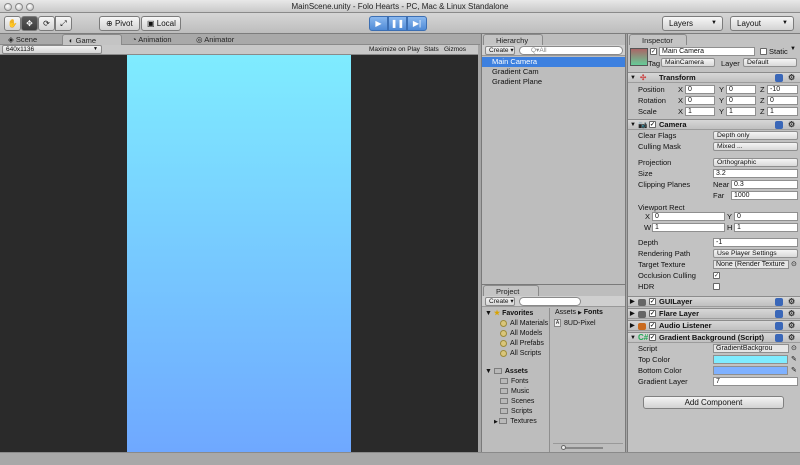 The height and width of the screenshot is (465, 800). What do you see at coordinates (511, 290) in the screenshot?
I see `tab-project: Project` at bounding box center [511, 290].